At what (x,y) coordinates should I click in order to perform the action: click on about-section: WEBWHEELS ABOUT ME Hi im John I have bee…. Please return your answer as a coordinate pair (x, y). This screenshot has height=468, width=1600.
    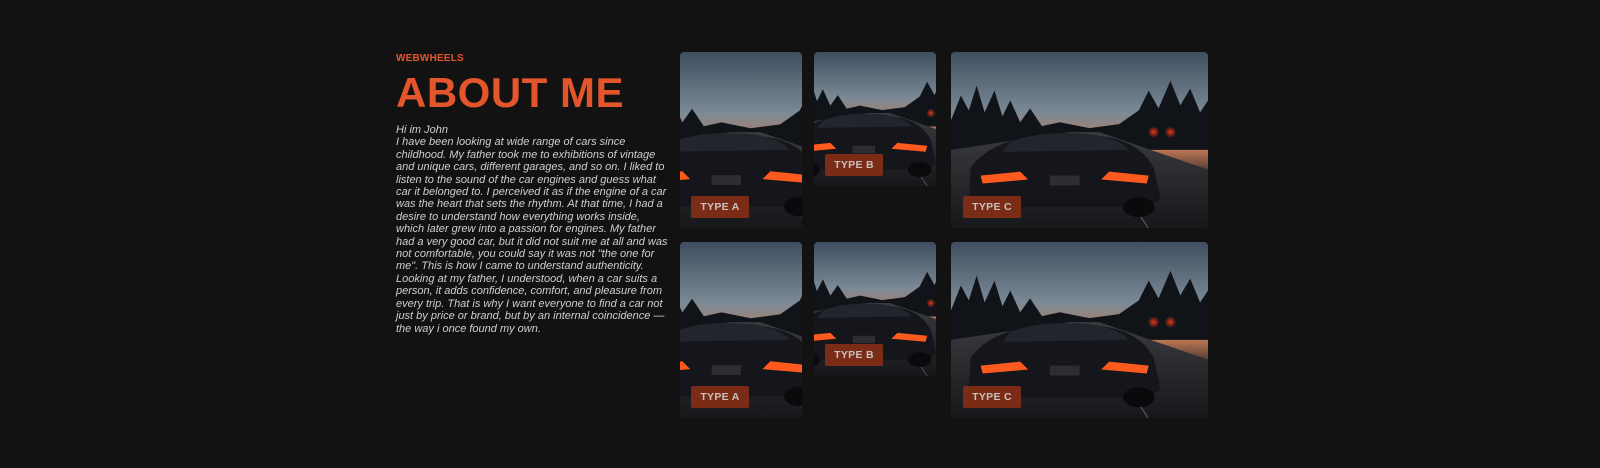
    Looking at the image, I should click on (532, 193).